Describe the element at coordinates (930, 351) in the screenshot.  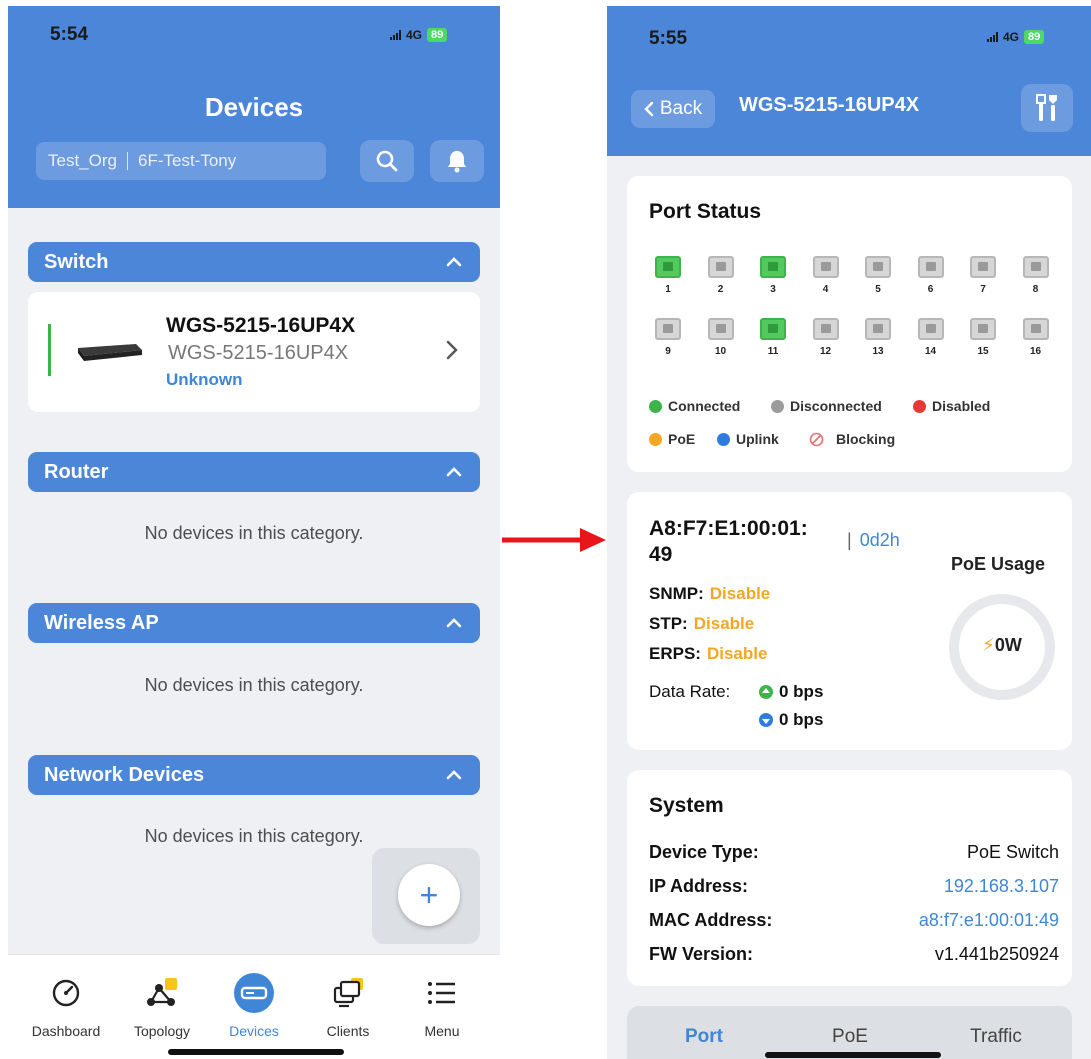
I see `port-number: 14` at that location.